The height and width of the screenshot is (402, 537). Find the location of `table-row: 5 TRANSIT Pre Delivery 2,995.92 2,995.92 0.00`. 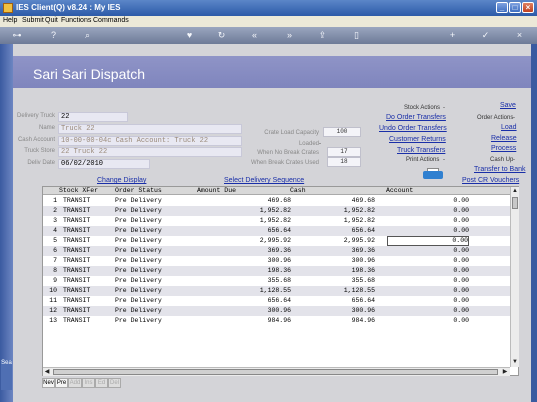

table-row: 5 TRANSIT Pre Delivery 2,995.92 2,995.92 0.00 is located at coordinates (276, 241).